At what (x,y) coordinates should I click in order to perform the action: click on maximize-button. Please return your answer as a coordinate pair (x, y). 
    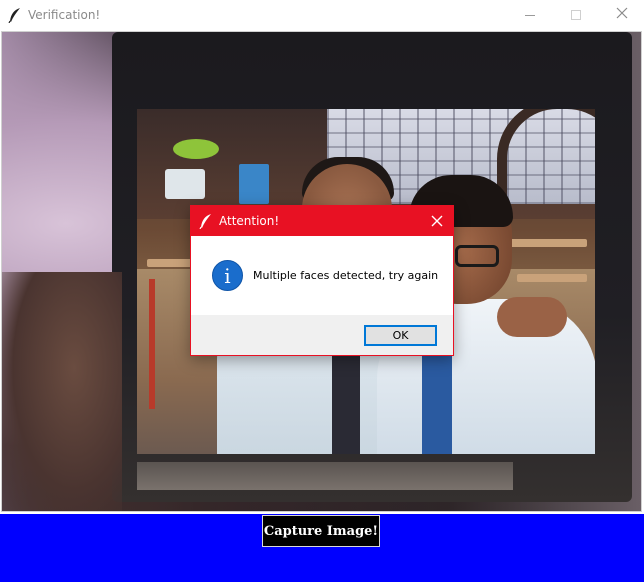
    Looking at the image, I should click on (576, 15).